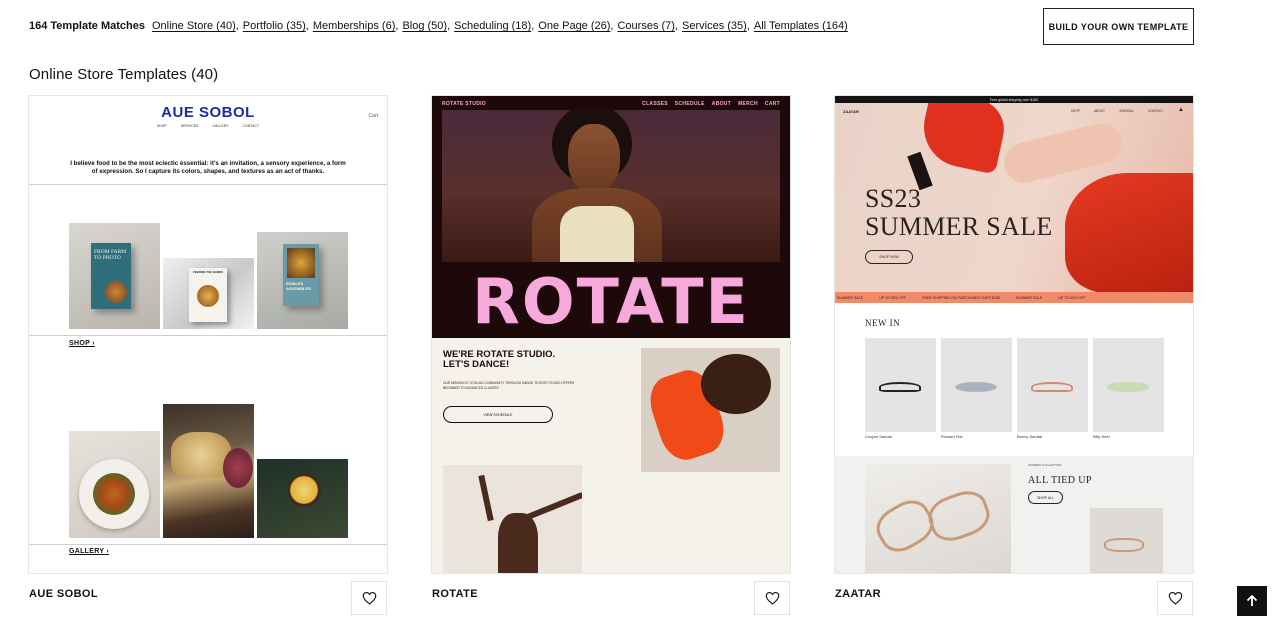 The image size is (1280, 627). I want to click on back-to-top-button, so click(1252, 601).